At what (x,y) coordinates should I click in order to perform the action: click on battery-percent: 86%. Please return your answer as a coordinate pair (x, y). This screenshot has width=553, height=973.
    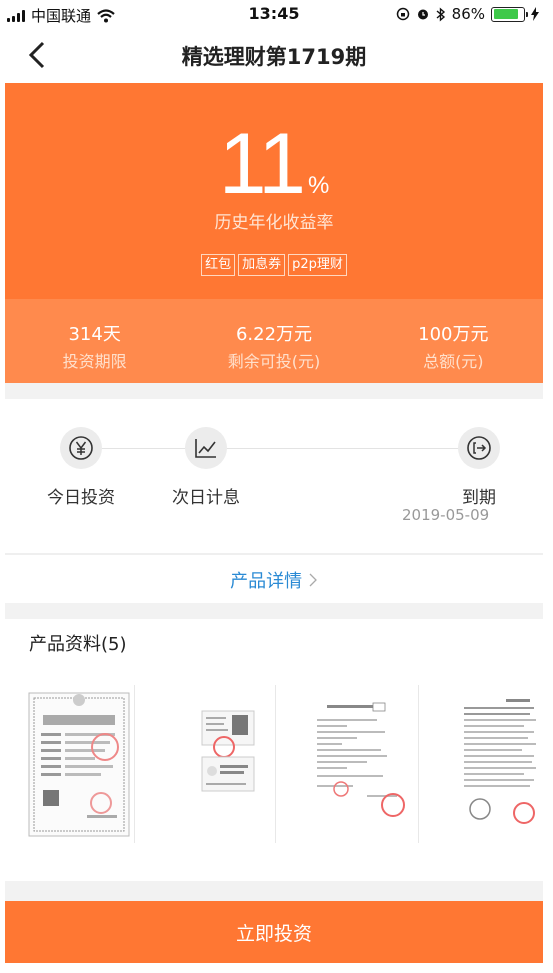
    Looking at the image, I should click on (468, 14).